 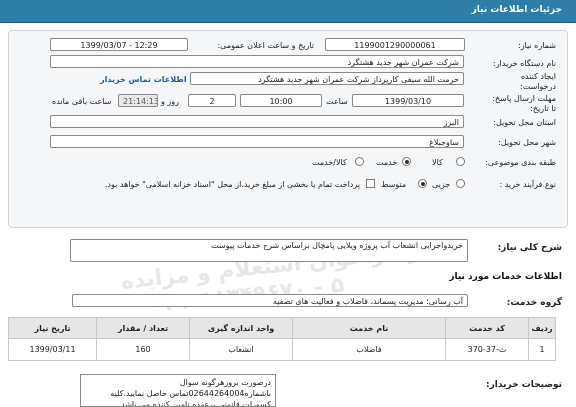 What do you see at coordinates (524, 385) in the screenshot?
I see `buyer-notes-label: توضیحات خریدار:` at bounding box center [524, 385].